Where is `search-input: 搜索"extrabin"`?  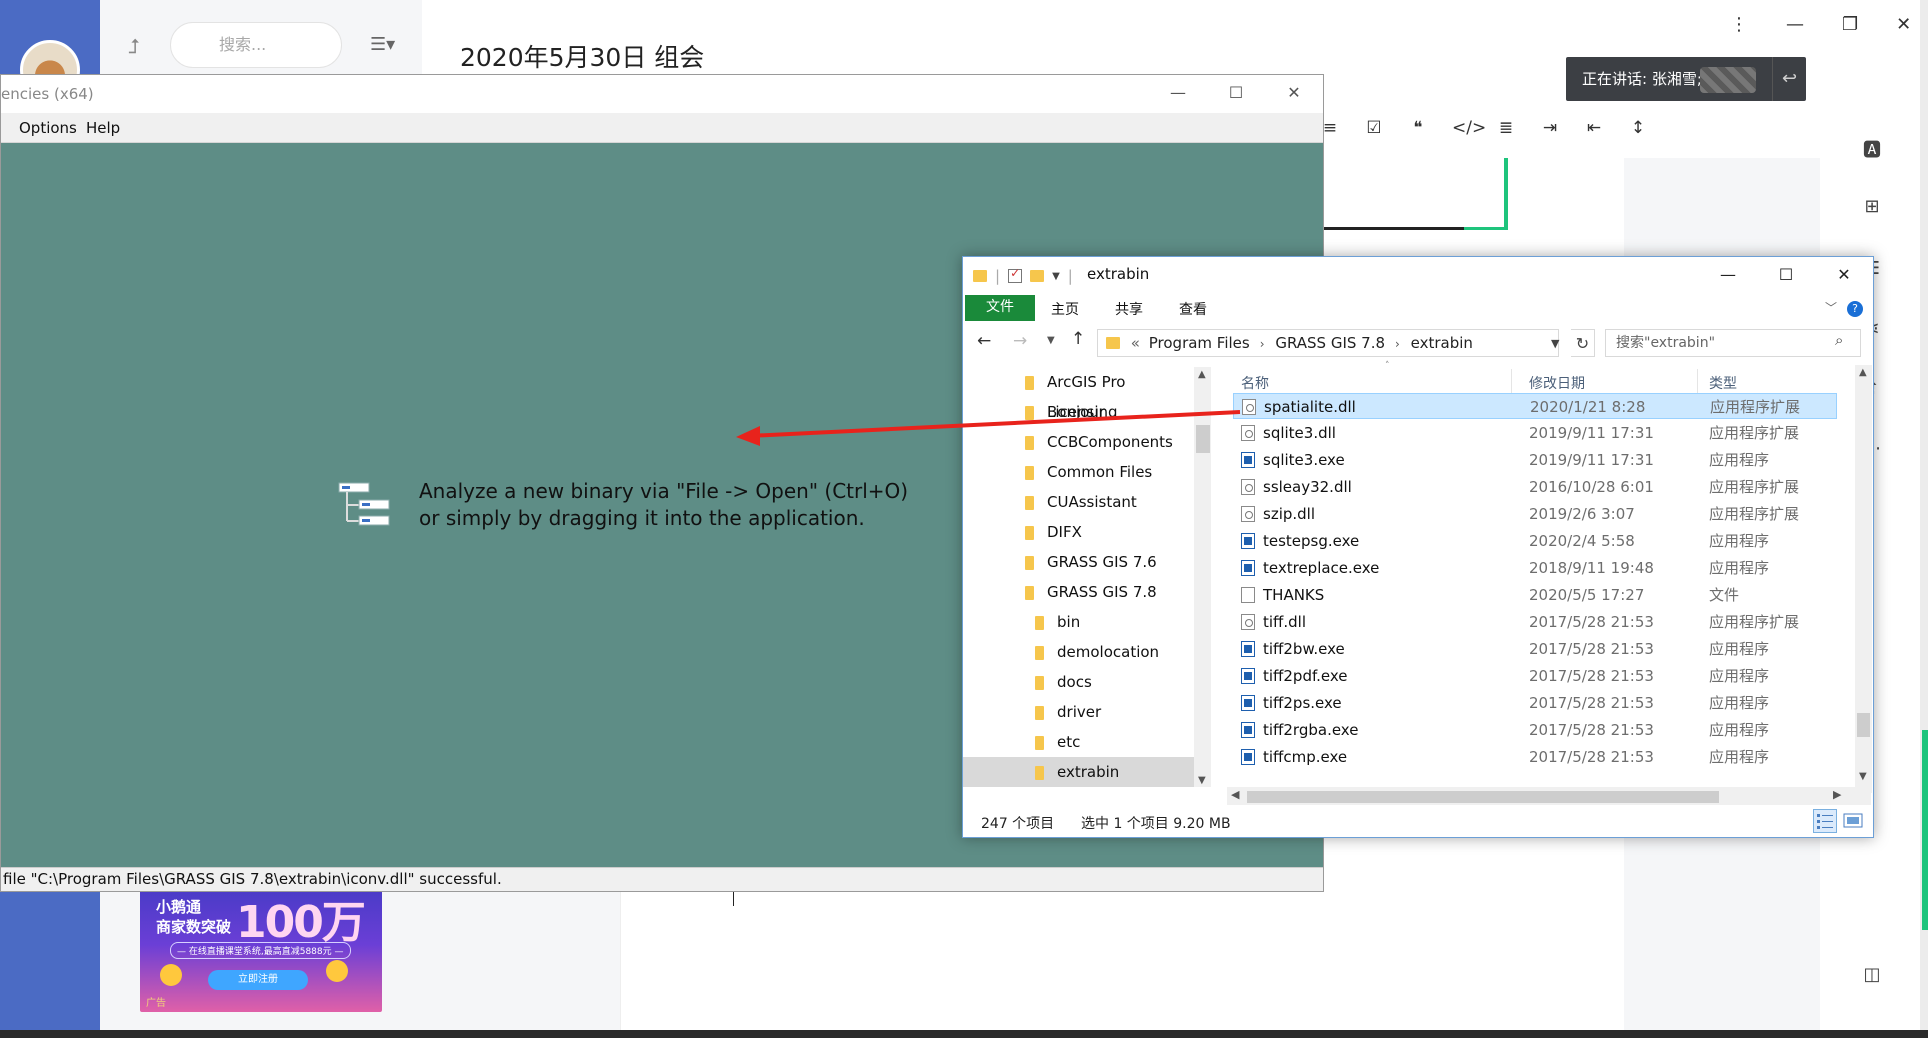 search-input: 搜索"extrabin" is located at coordinates (1733, 343).